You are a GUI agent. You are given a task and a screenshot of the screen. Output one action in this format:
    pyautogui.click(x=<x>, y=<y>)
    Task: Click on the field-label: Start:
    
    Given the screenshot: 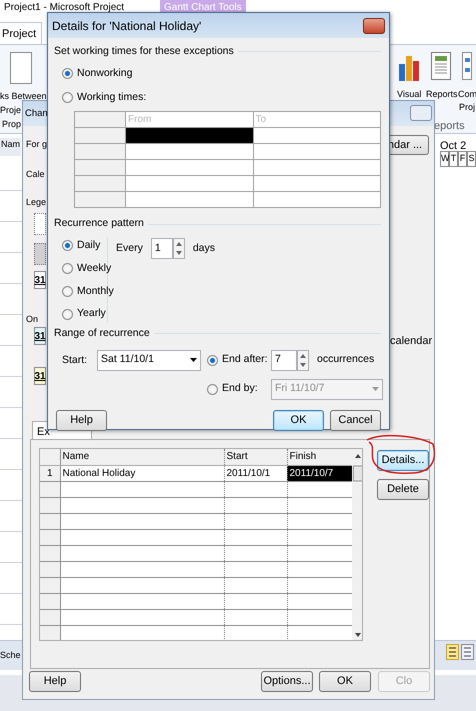 What is the action you would take?
    pyautogui.click(x=75, y=360)
    